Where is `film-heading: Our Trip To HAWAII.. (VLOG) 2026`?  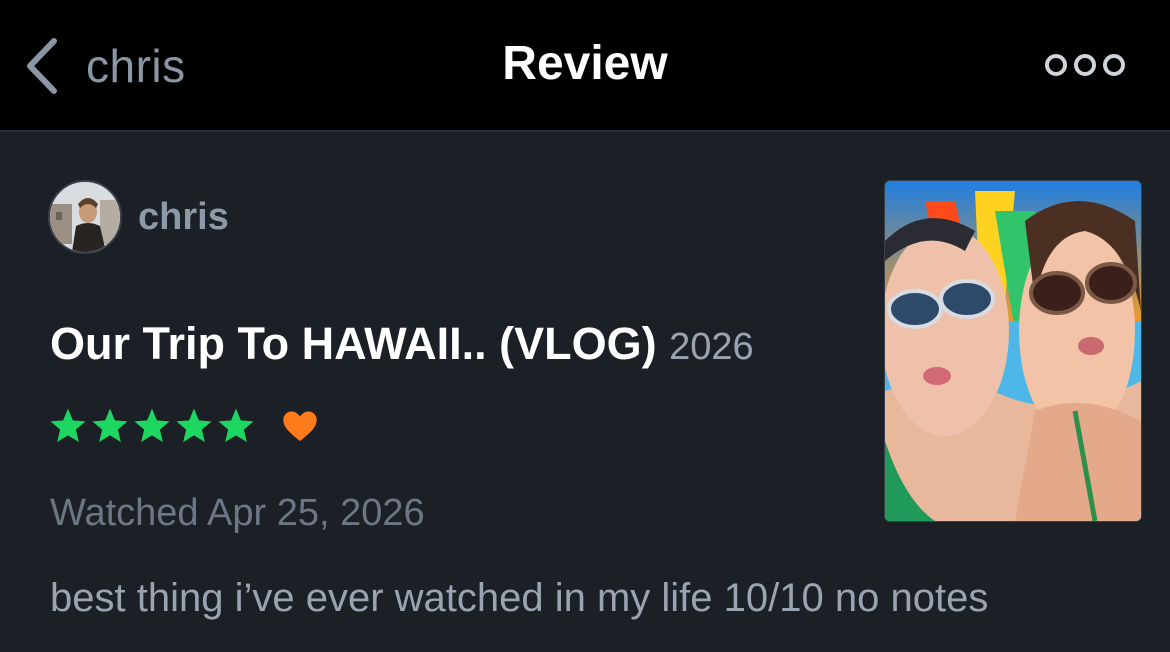
film-heading: Our Trip To HAWAII.. (VLOG) 2026 is located at coordinates (402, 344).